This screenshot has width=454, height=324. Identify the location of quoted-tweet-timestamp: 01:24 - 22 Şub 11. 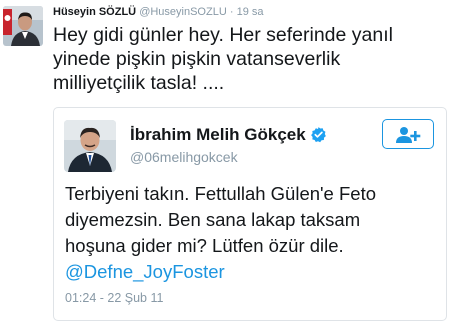
(114, 298).